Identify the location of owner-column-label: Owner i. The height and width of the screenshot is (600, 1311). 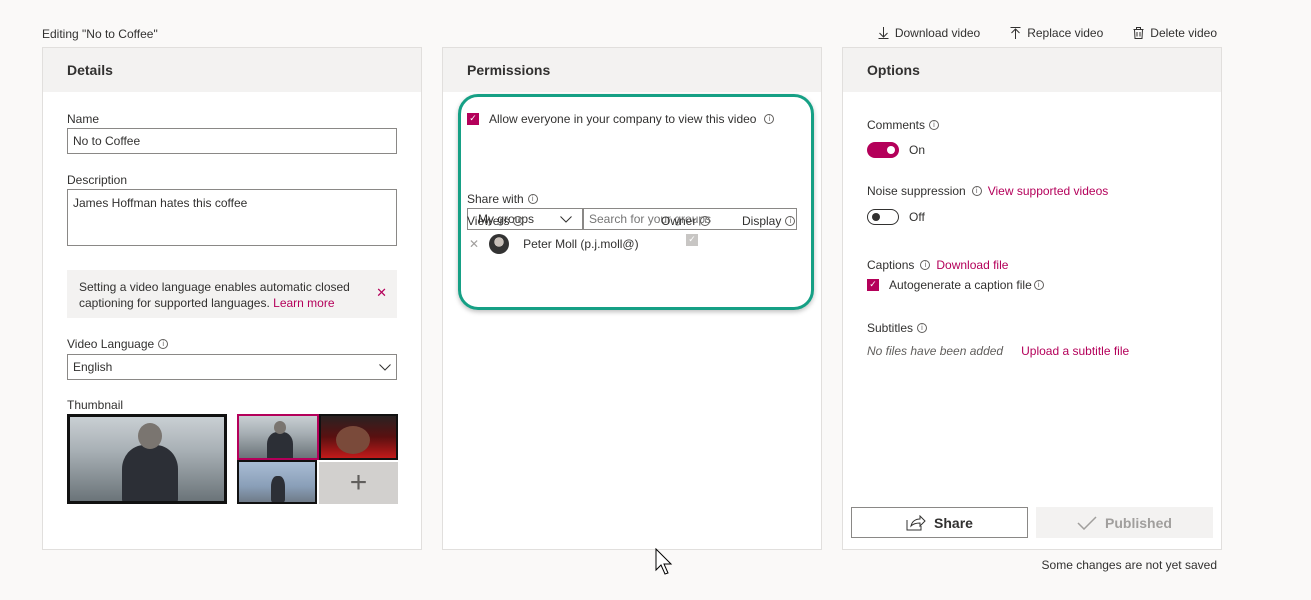
(686, 221).